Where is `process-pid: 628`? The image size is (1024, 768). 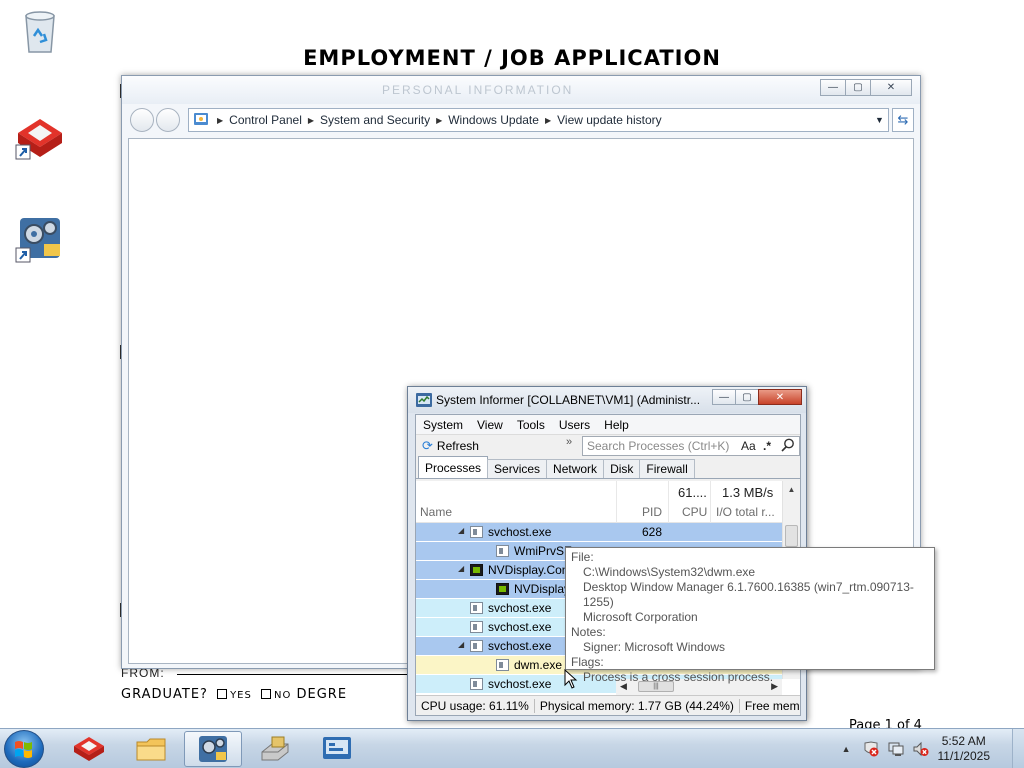
process-pid: 628 is located at coordinates (652, 532).